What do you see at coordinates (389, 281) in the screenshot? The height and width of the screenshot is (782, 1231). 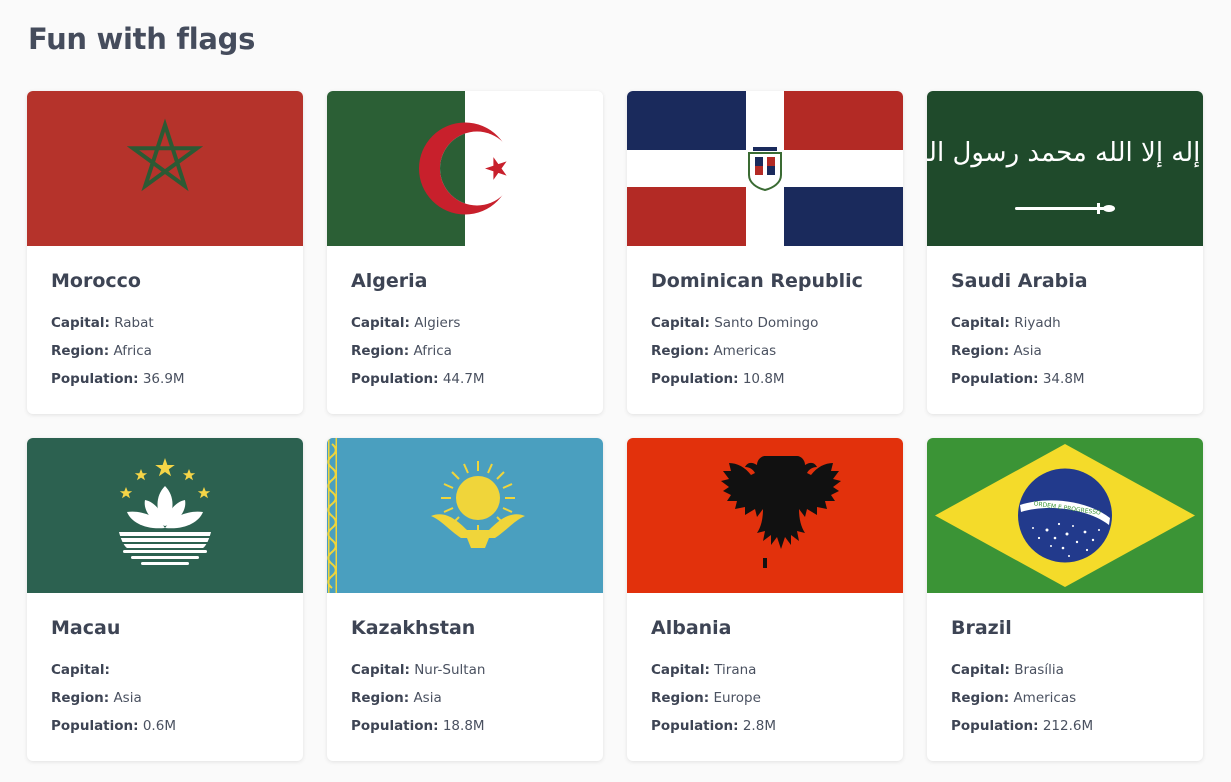 I see `country-name: Algeria` at bounding box center [389, 281].